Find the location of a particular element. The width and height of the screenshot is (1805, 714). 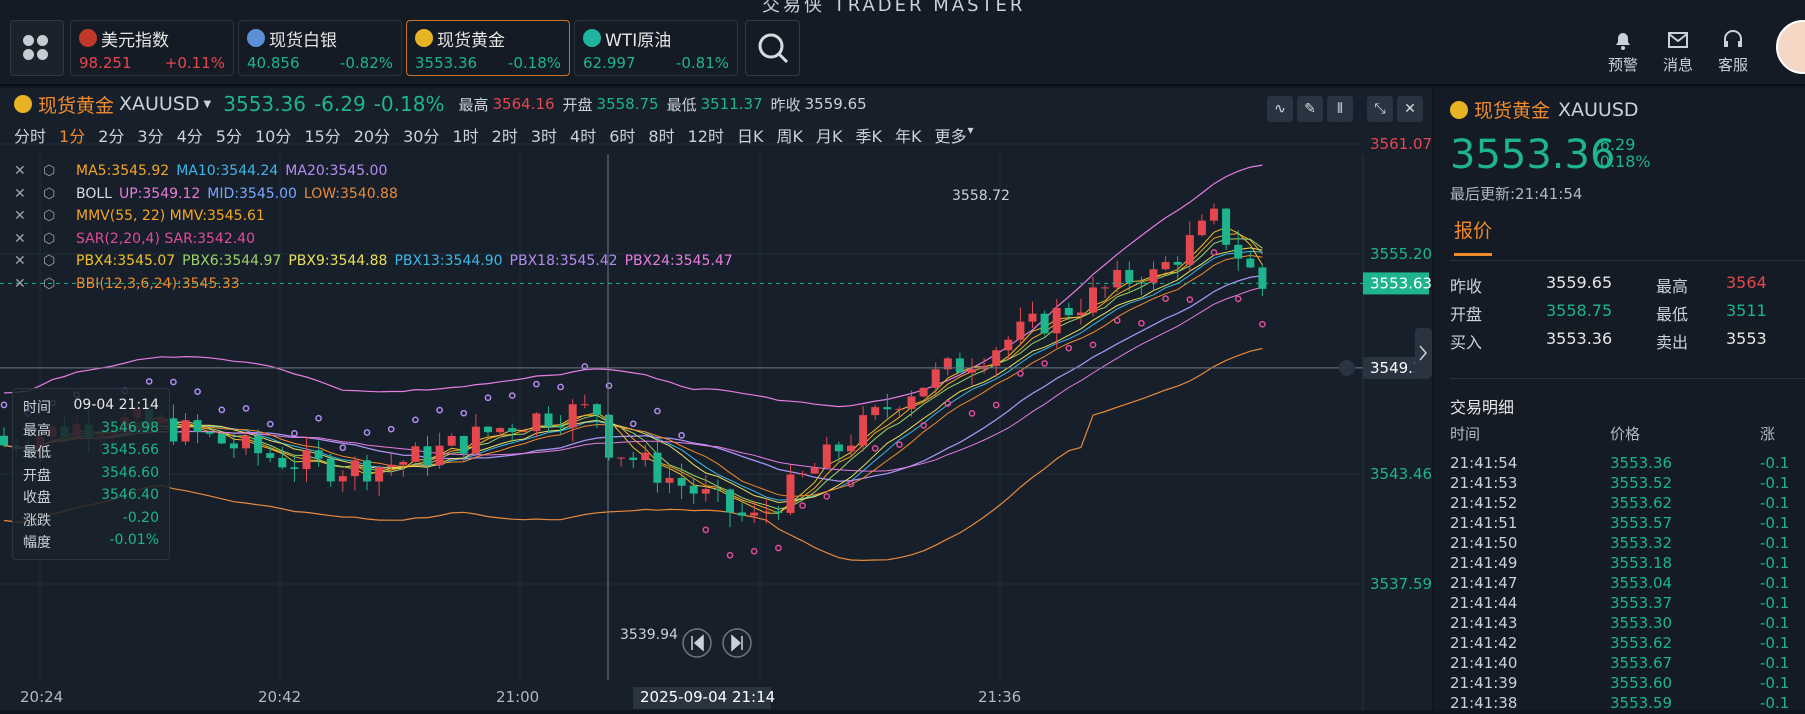

sidebar-change-pct: -0.18% is located at coordinates (1622, 161).